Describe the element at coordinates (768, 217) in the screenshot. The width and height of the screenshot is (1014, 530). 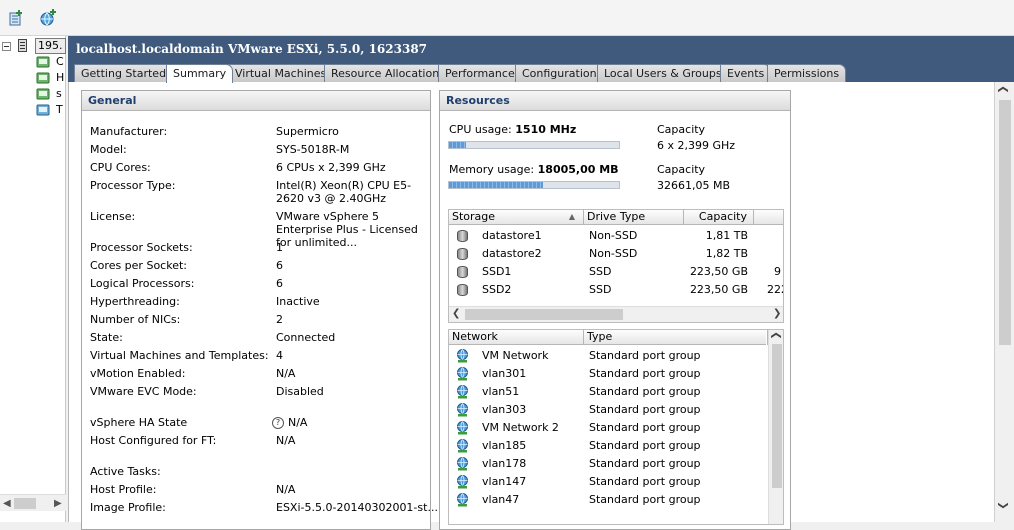
I see `column-header-extra` at that location.